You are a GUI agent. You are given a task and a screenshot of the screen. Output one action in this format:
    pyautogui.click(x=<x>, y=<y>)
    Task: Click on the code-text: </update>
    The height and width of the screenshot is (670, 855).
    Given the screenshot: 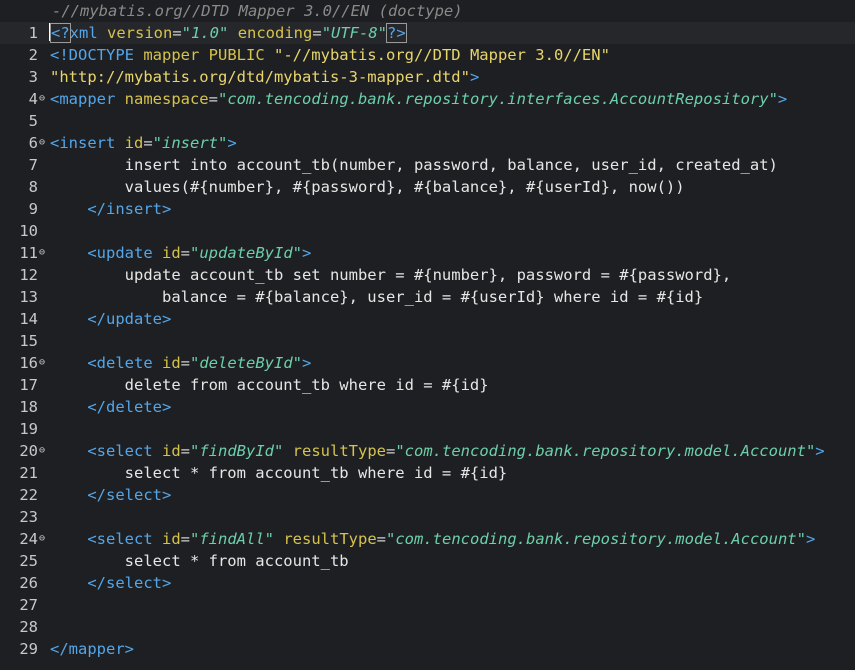 What is the action you would take?
    pyautogui.click(x=110, y=319)
    